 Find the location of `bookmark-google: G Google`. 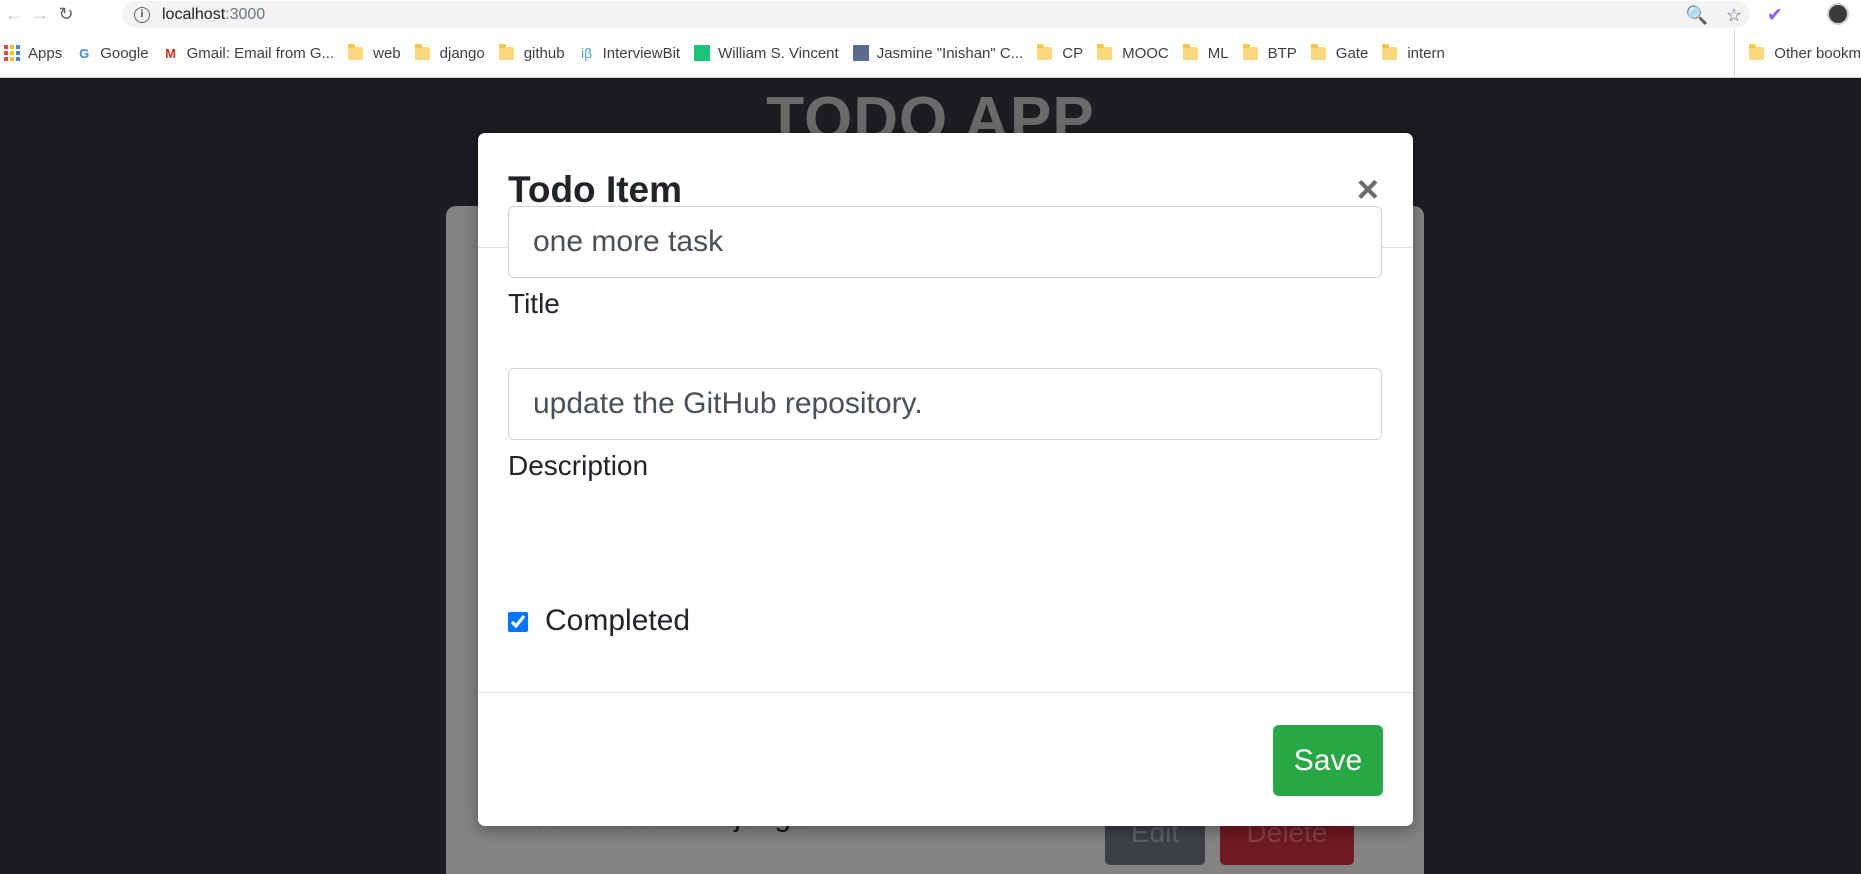

bookmark-google: G Google is located at coordinates (112, 53).